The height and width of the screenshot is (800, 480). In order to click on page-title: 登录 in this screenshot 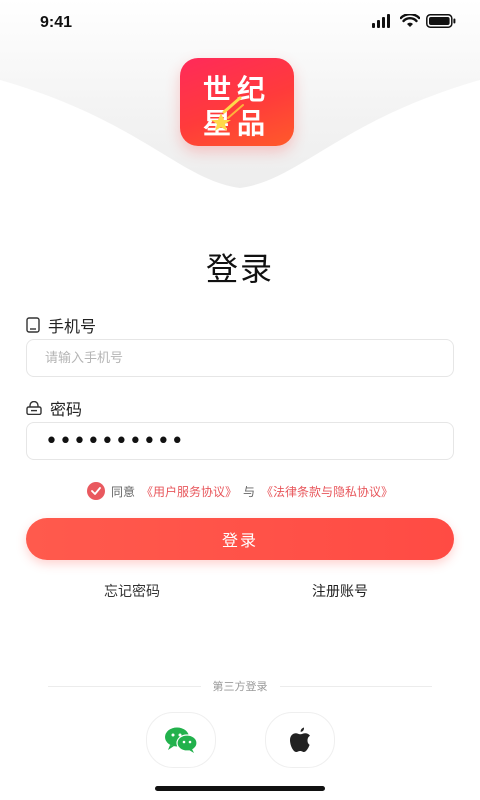, I will do `click(239, 269)`.